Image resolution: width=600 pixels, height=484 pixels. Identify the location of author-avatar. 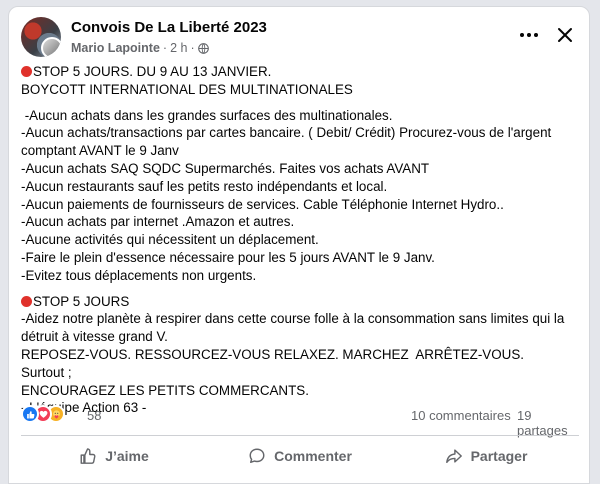
(51, 47).